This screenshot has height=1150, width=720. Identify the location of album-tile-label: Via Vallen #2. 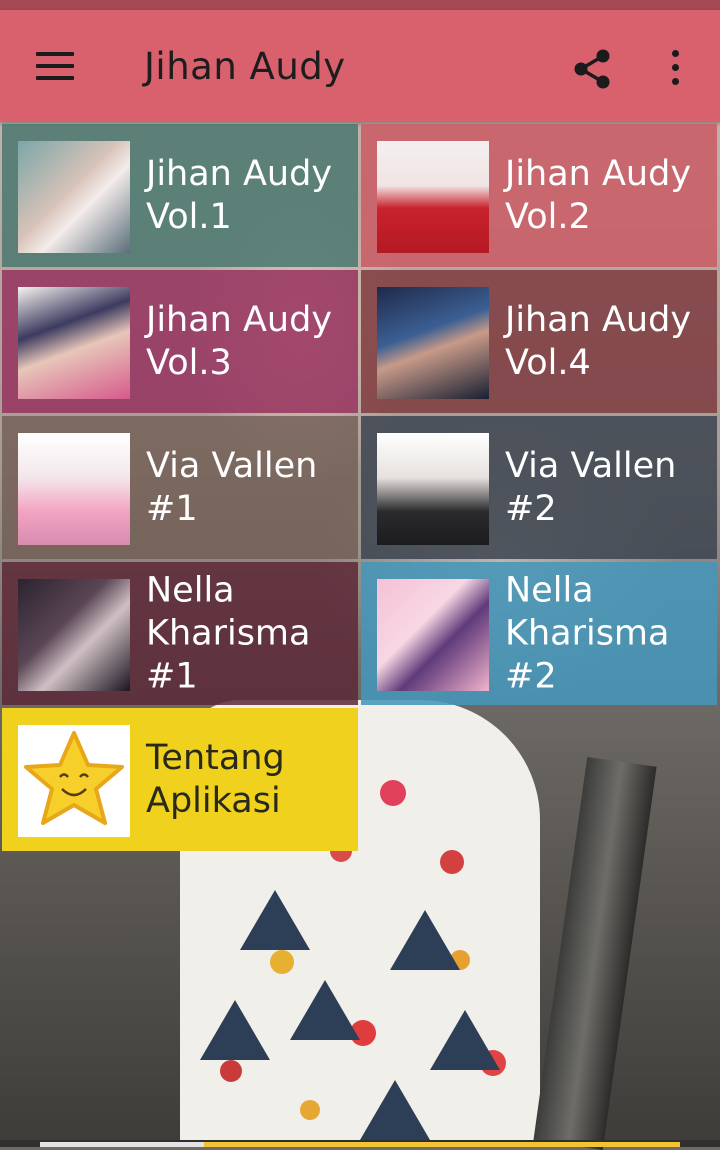
(591, 487).